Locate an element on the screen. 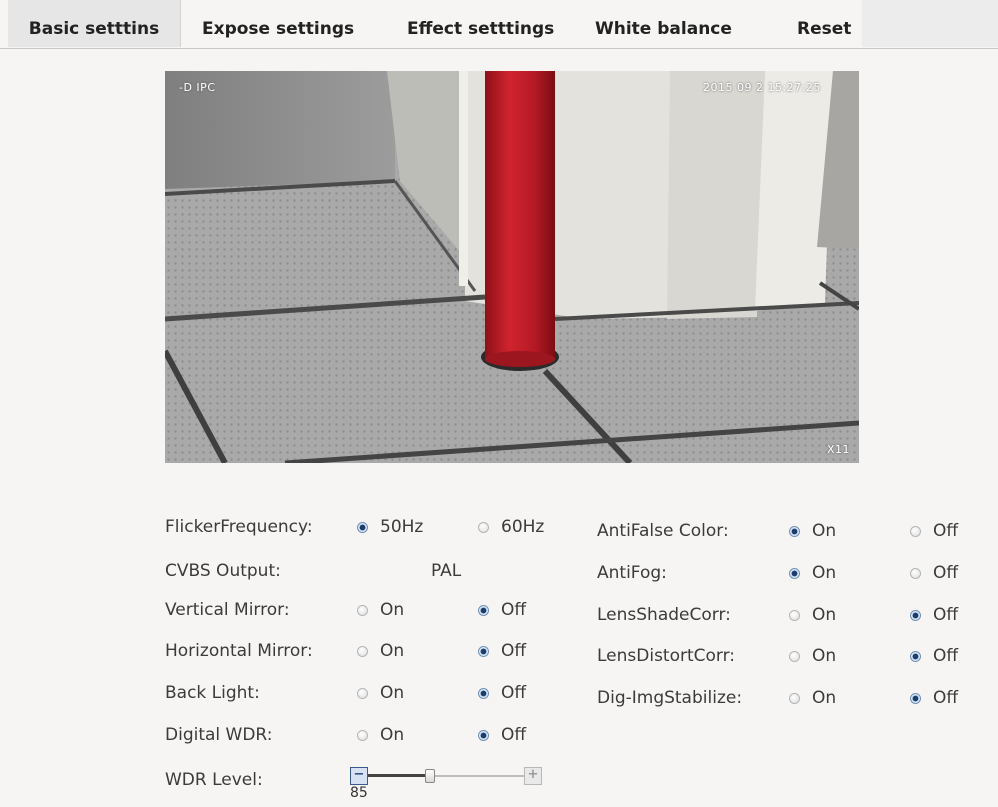  cvbs-output-label: CVBS Output: is located at coordinates (223, 571).